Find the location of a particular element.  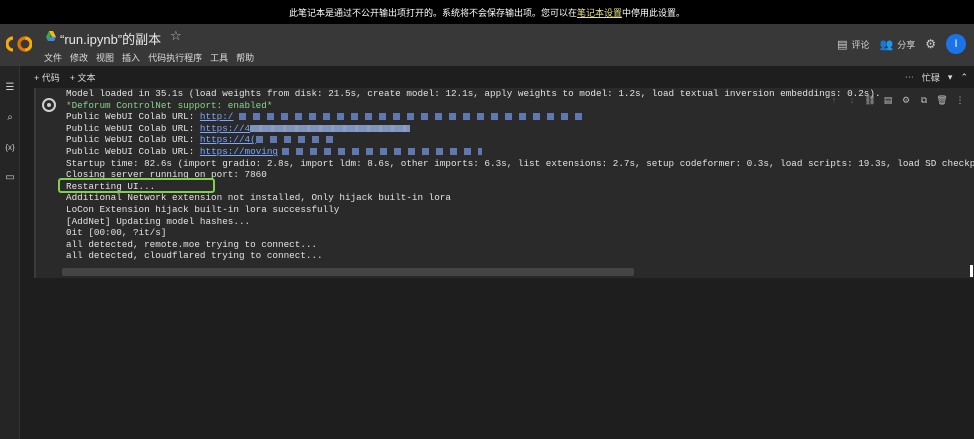

output-line-url: Public WebUI Colab URL: https://moving is located at coordinates (274, 151).